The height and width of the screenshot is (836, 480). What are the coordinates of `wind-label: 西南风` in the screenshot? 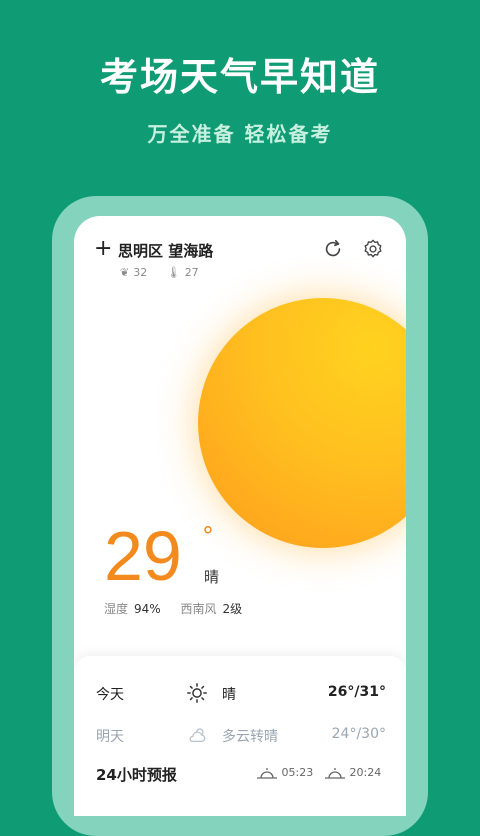 It's located at (198, 609).